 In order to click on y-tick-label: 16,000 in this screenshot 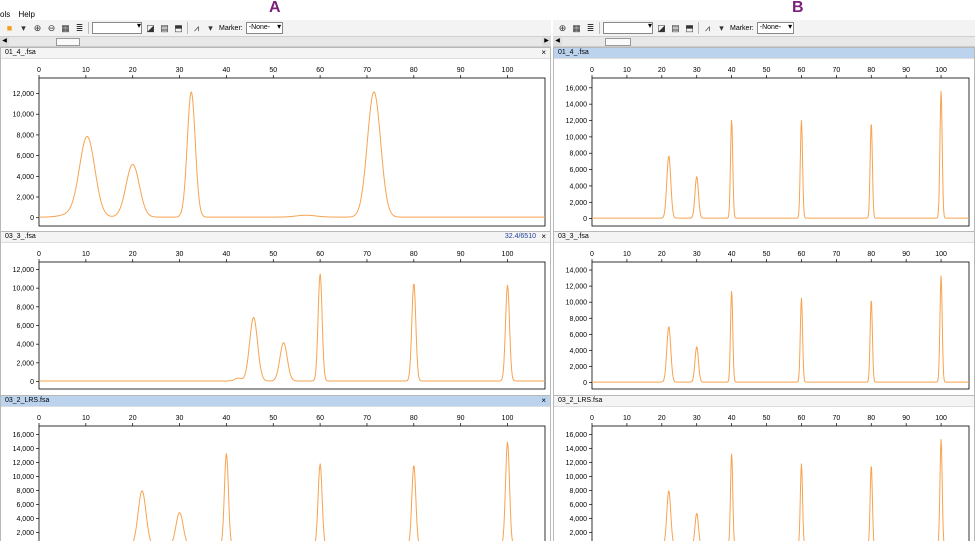, I will do `click(577, 88)`.